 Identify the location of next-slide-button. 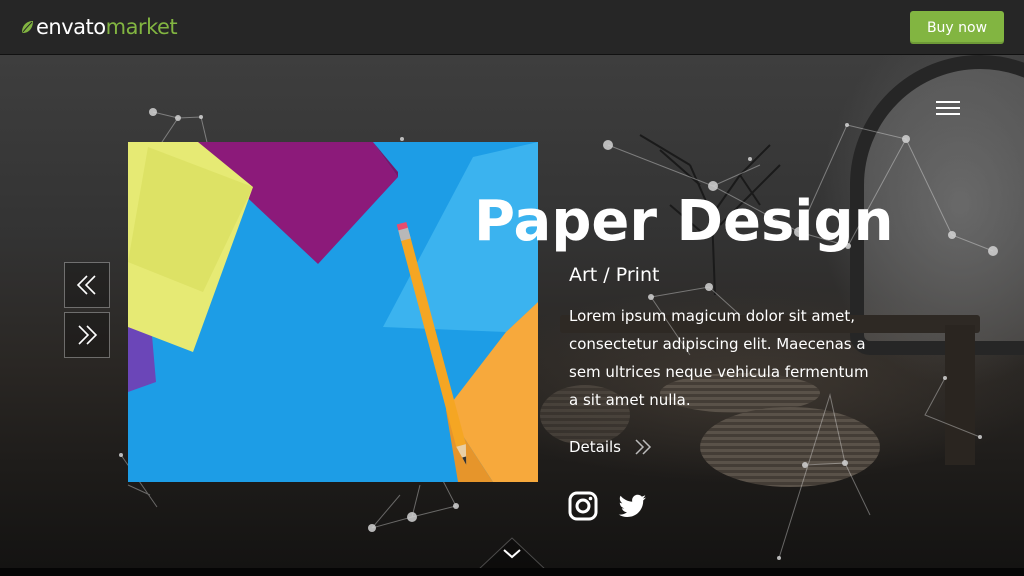
(87, 335).